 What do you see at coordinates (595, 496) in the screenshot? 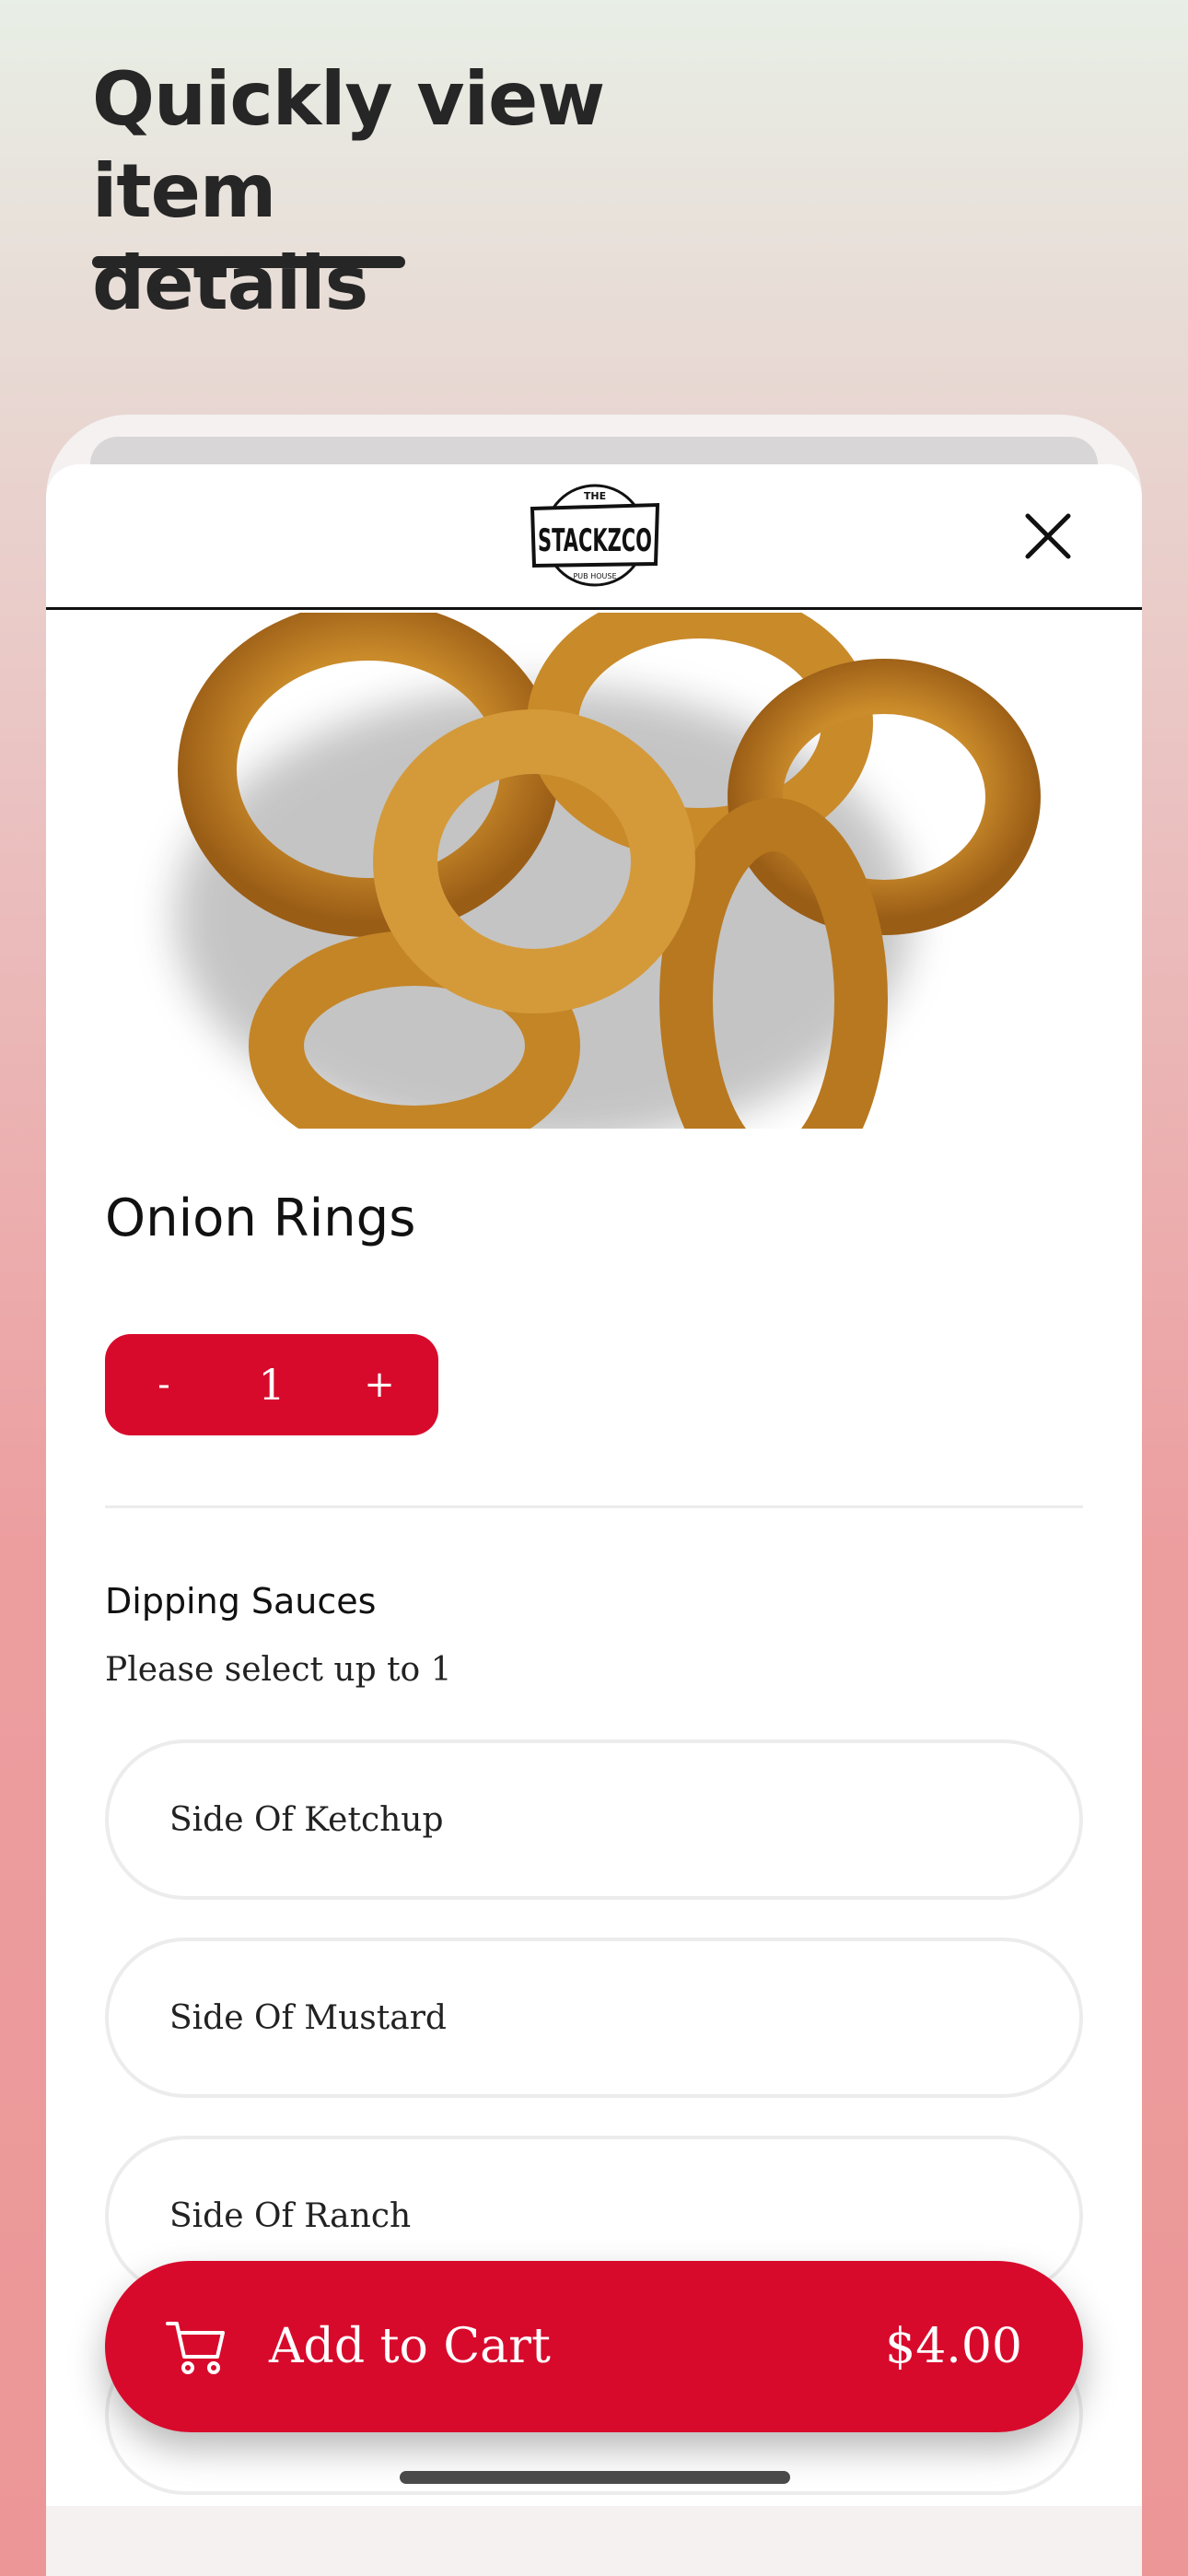
I see `logo-top-text: THE` at bounding box center [595, 496].